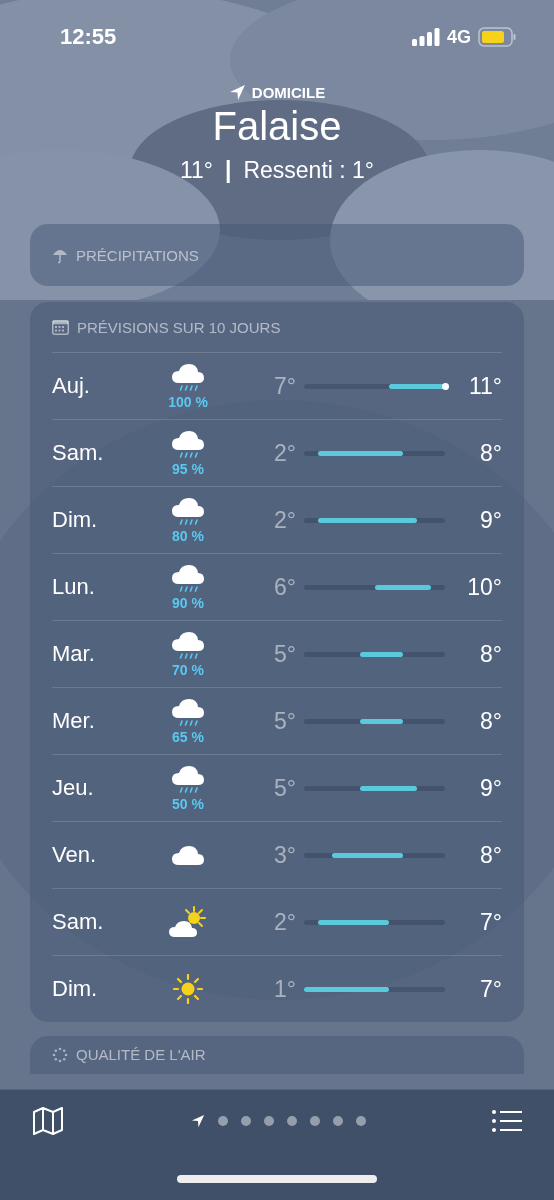 The width and height of the screenshot is (554, 1200). Describe the element at coordinates (309, 170) in the screenshot. I see `feels-like-temperature: Ressenti : 1°` at that location.